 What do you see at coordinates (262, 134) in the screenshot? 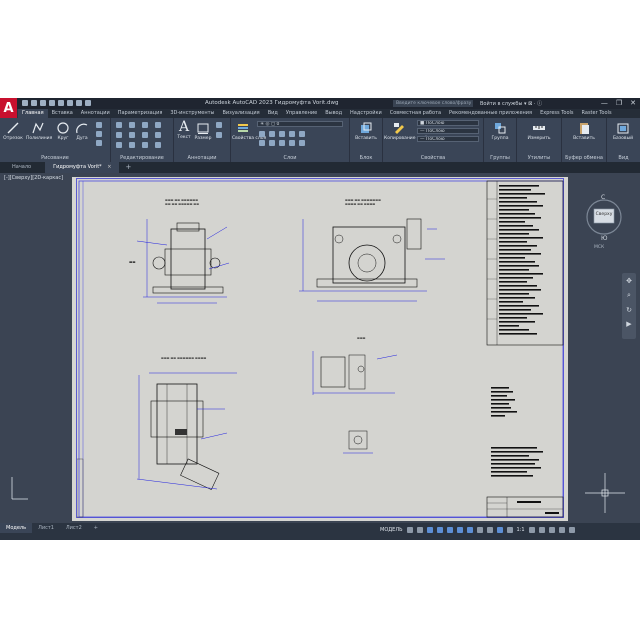
I see `layer-off-icon` at bounding box center [262, 134].